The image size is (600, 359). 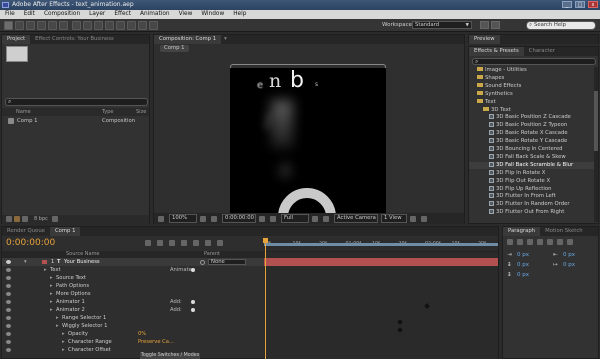 What do you see at coordinates (16, 39) in the screenshot?
I see `tab-project: Project` at bounding box center [16, 39].